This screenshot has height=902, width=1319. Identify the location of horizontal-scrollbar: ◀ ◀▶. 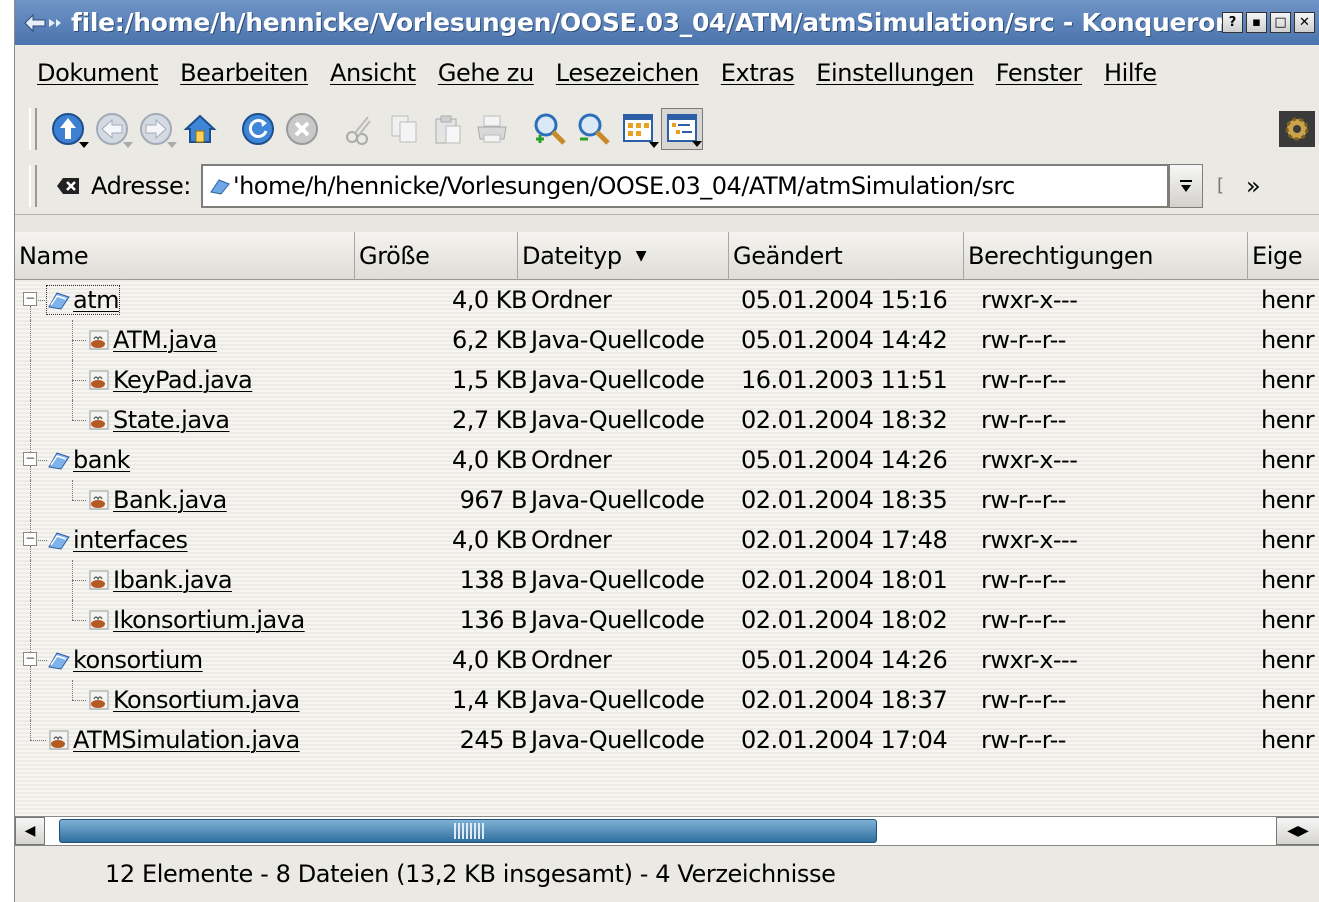
(667, 831).